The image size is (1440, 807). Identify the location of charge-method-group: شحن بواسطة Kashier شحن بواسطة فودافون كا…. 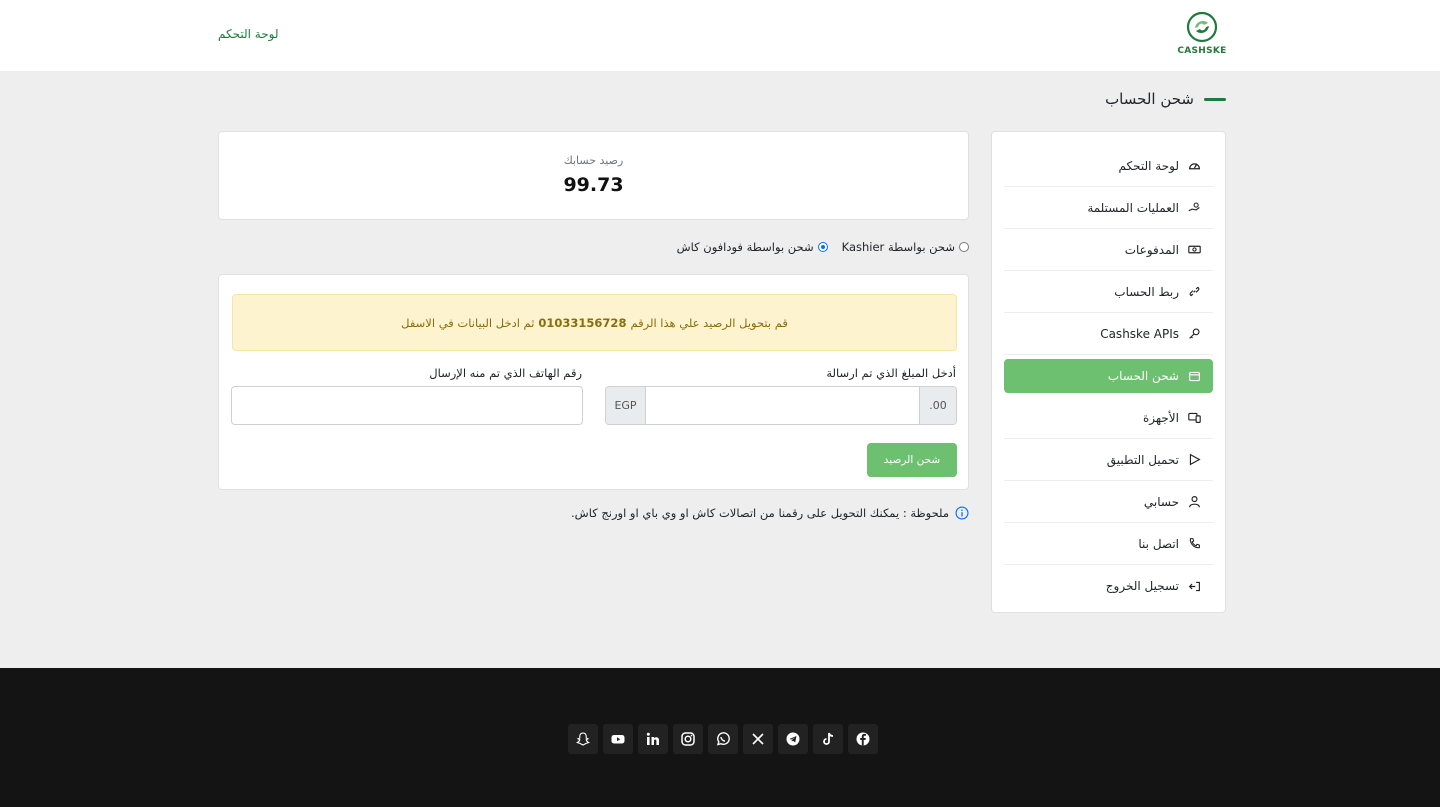
(823, 247).